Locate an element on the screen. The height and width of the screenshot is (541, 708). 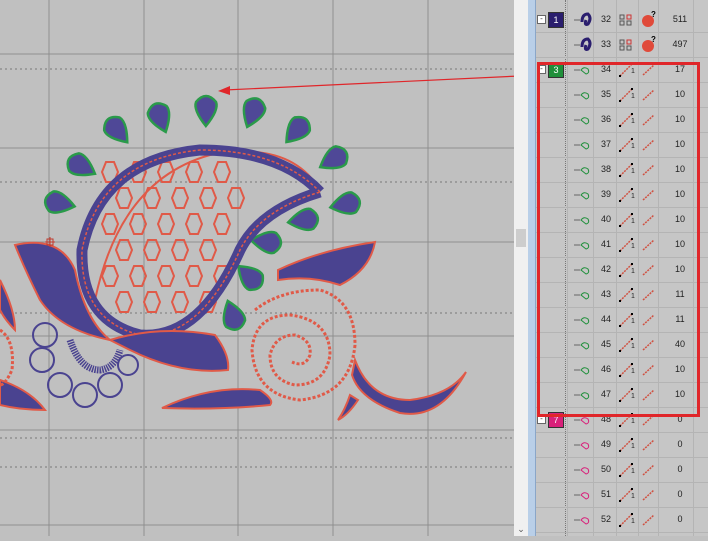
collapse-toggle-icon: - is located at coordinates (541, 19).